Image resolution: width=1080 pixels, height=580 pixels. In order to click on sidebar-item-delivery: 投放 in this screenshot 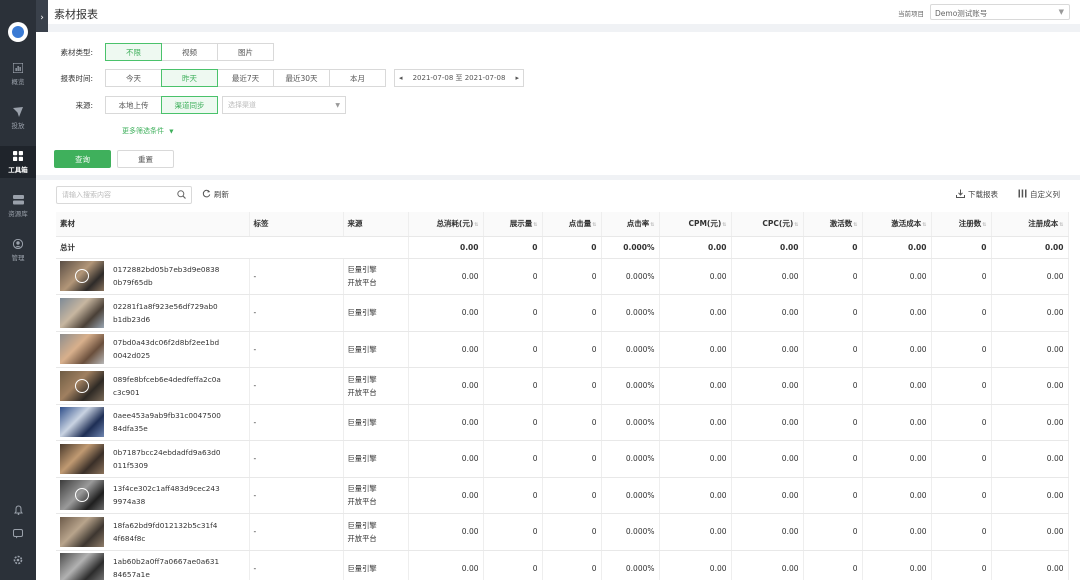, I will do `click(18, 118)`.